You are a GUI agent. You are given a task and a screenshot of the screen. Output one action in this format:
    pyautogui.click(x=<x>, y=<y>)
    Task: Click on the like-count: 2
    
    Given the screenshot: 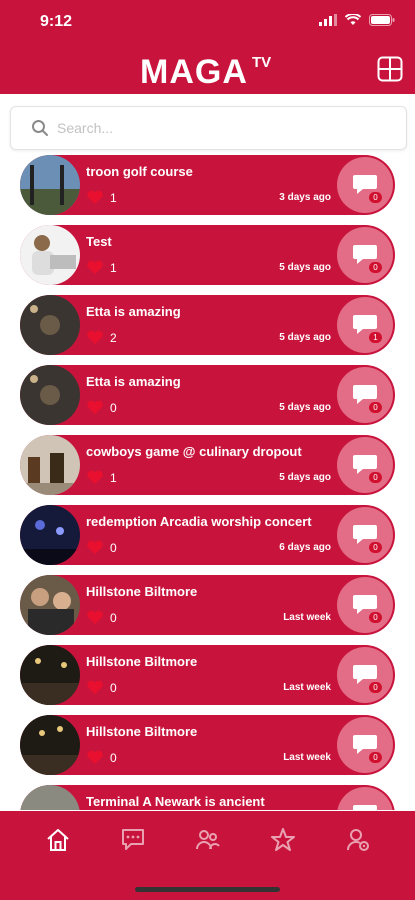 What is the action you would take?
    pyautogui.click(x=113, y=337)
    